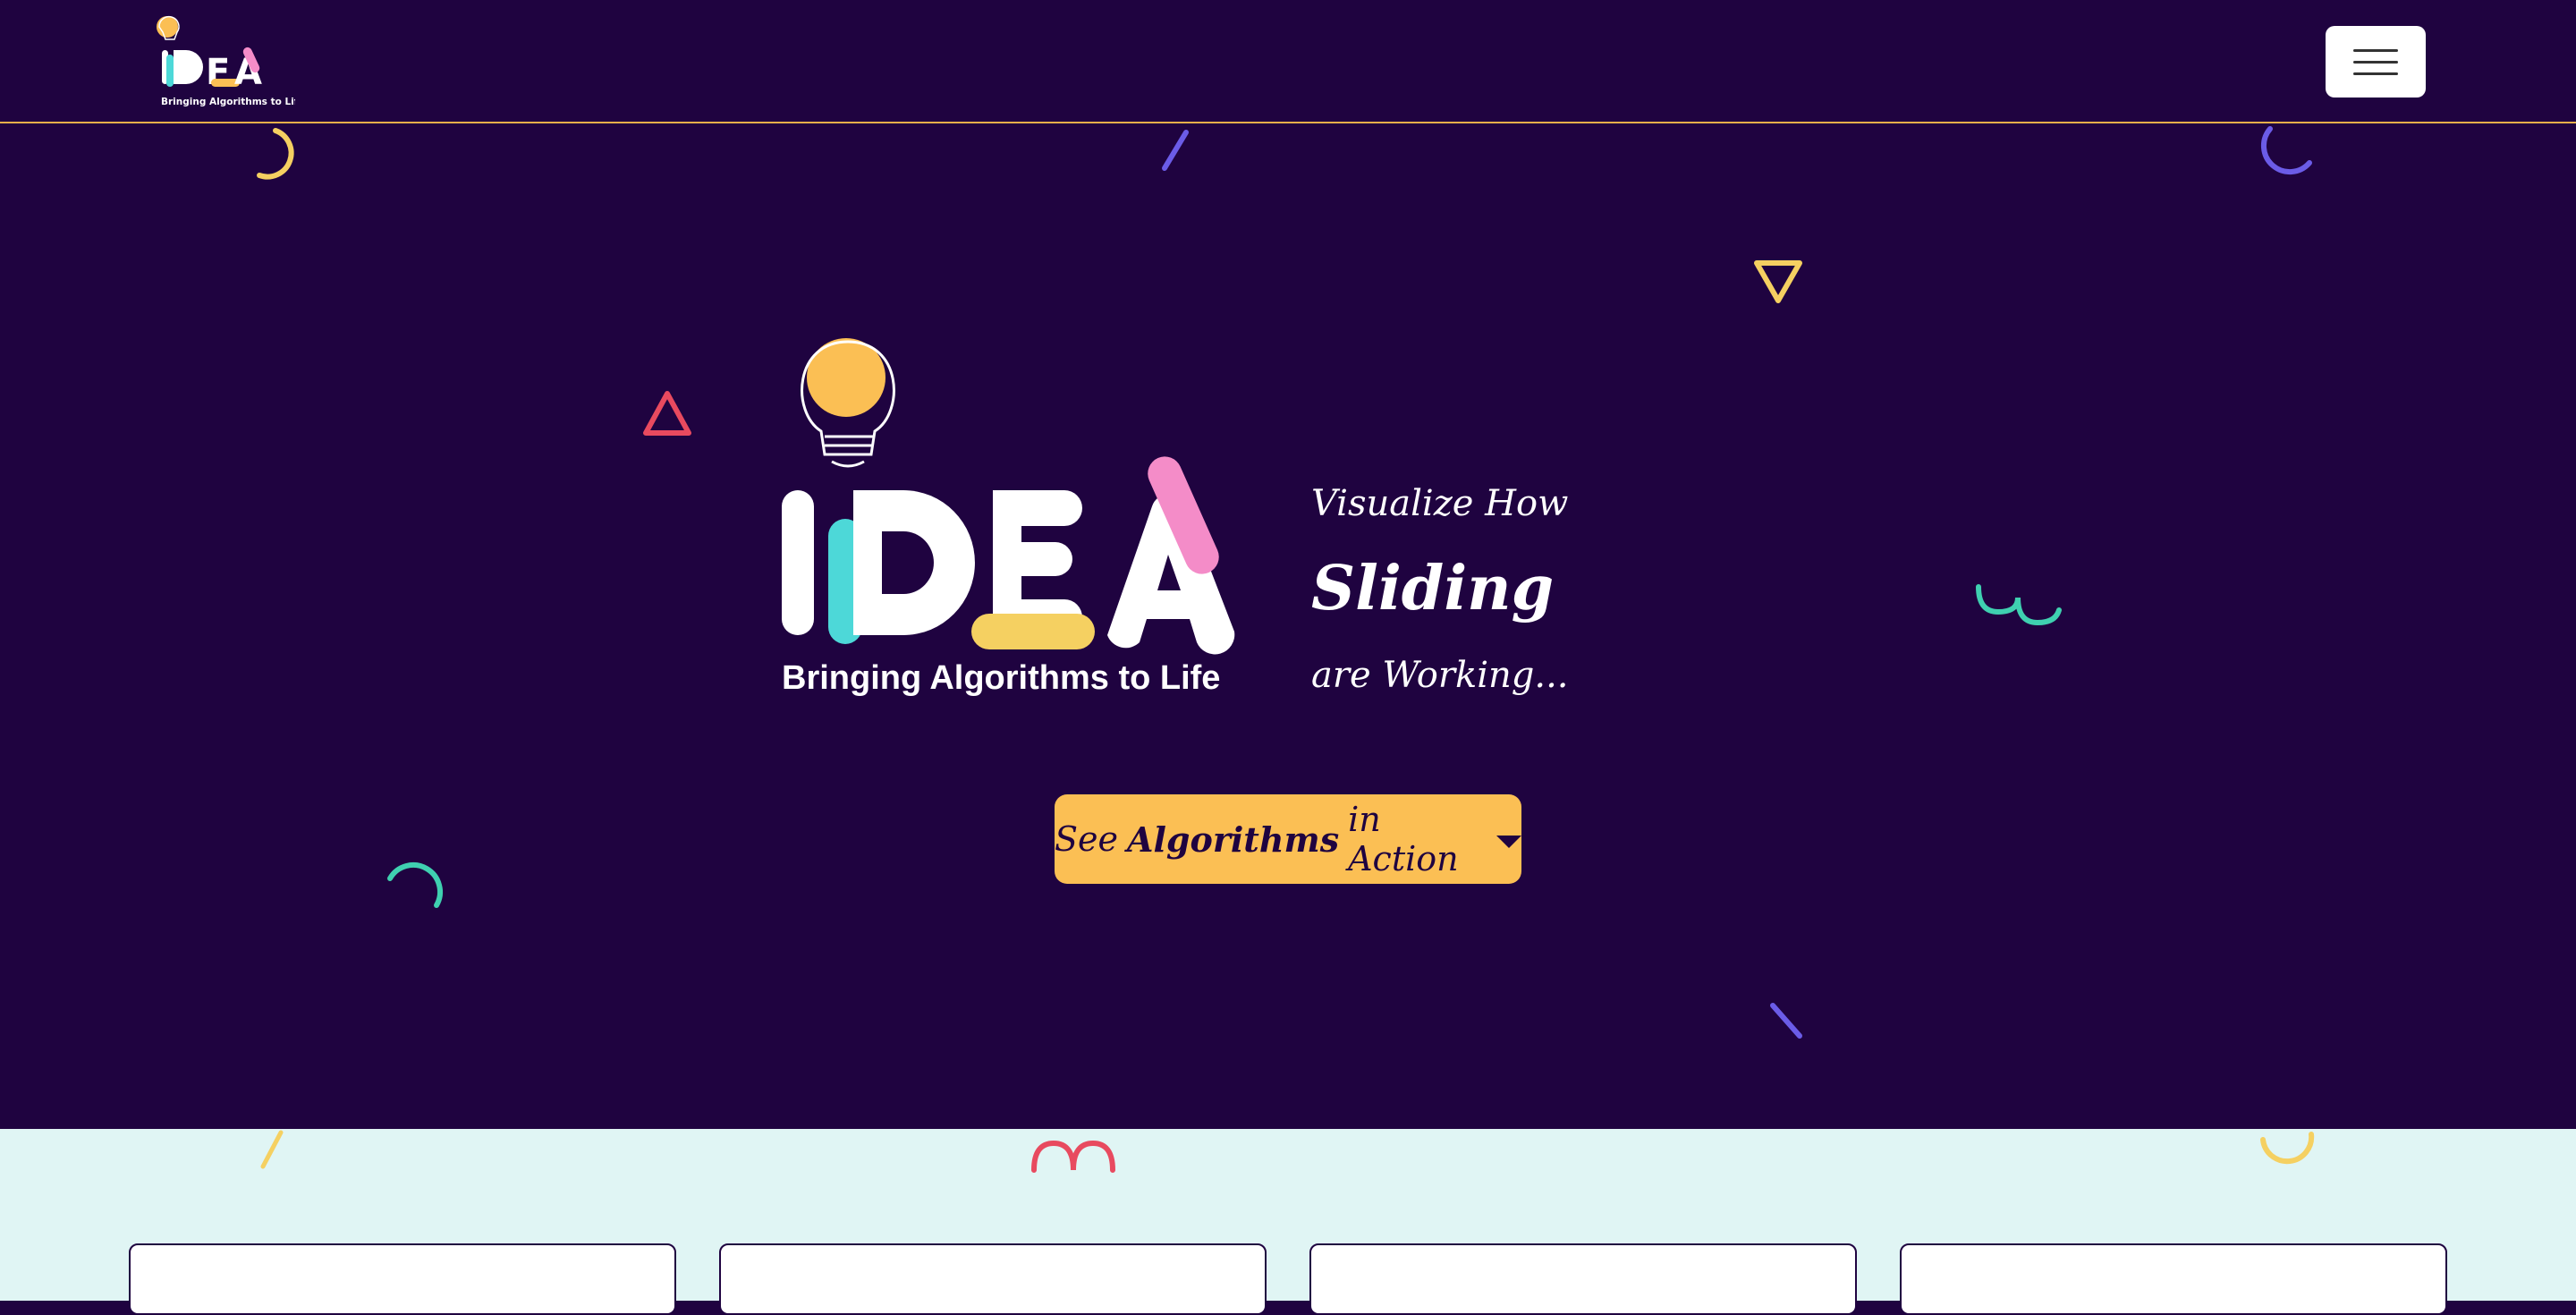  What do you see at coordinates (1440, 504) in the screenshot?
I see `tagline-line-1: Visualize How` at bounding box center [1440, 504].